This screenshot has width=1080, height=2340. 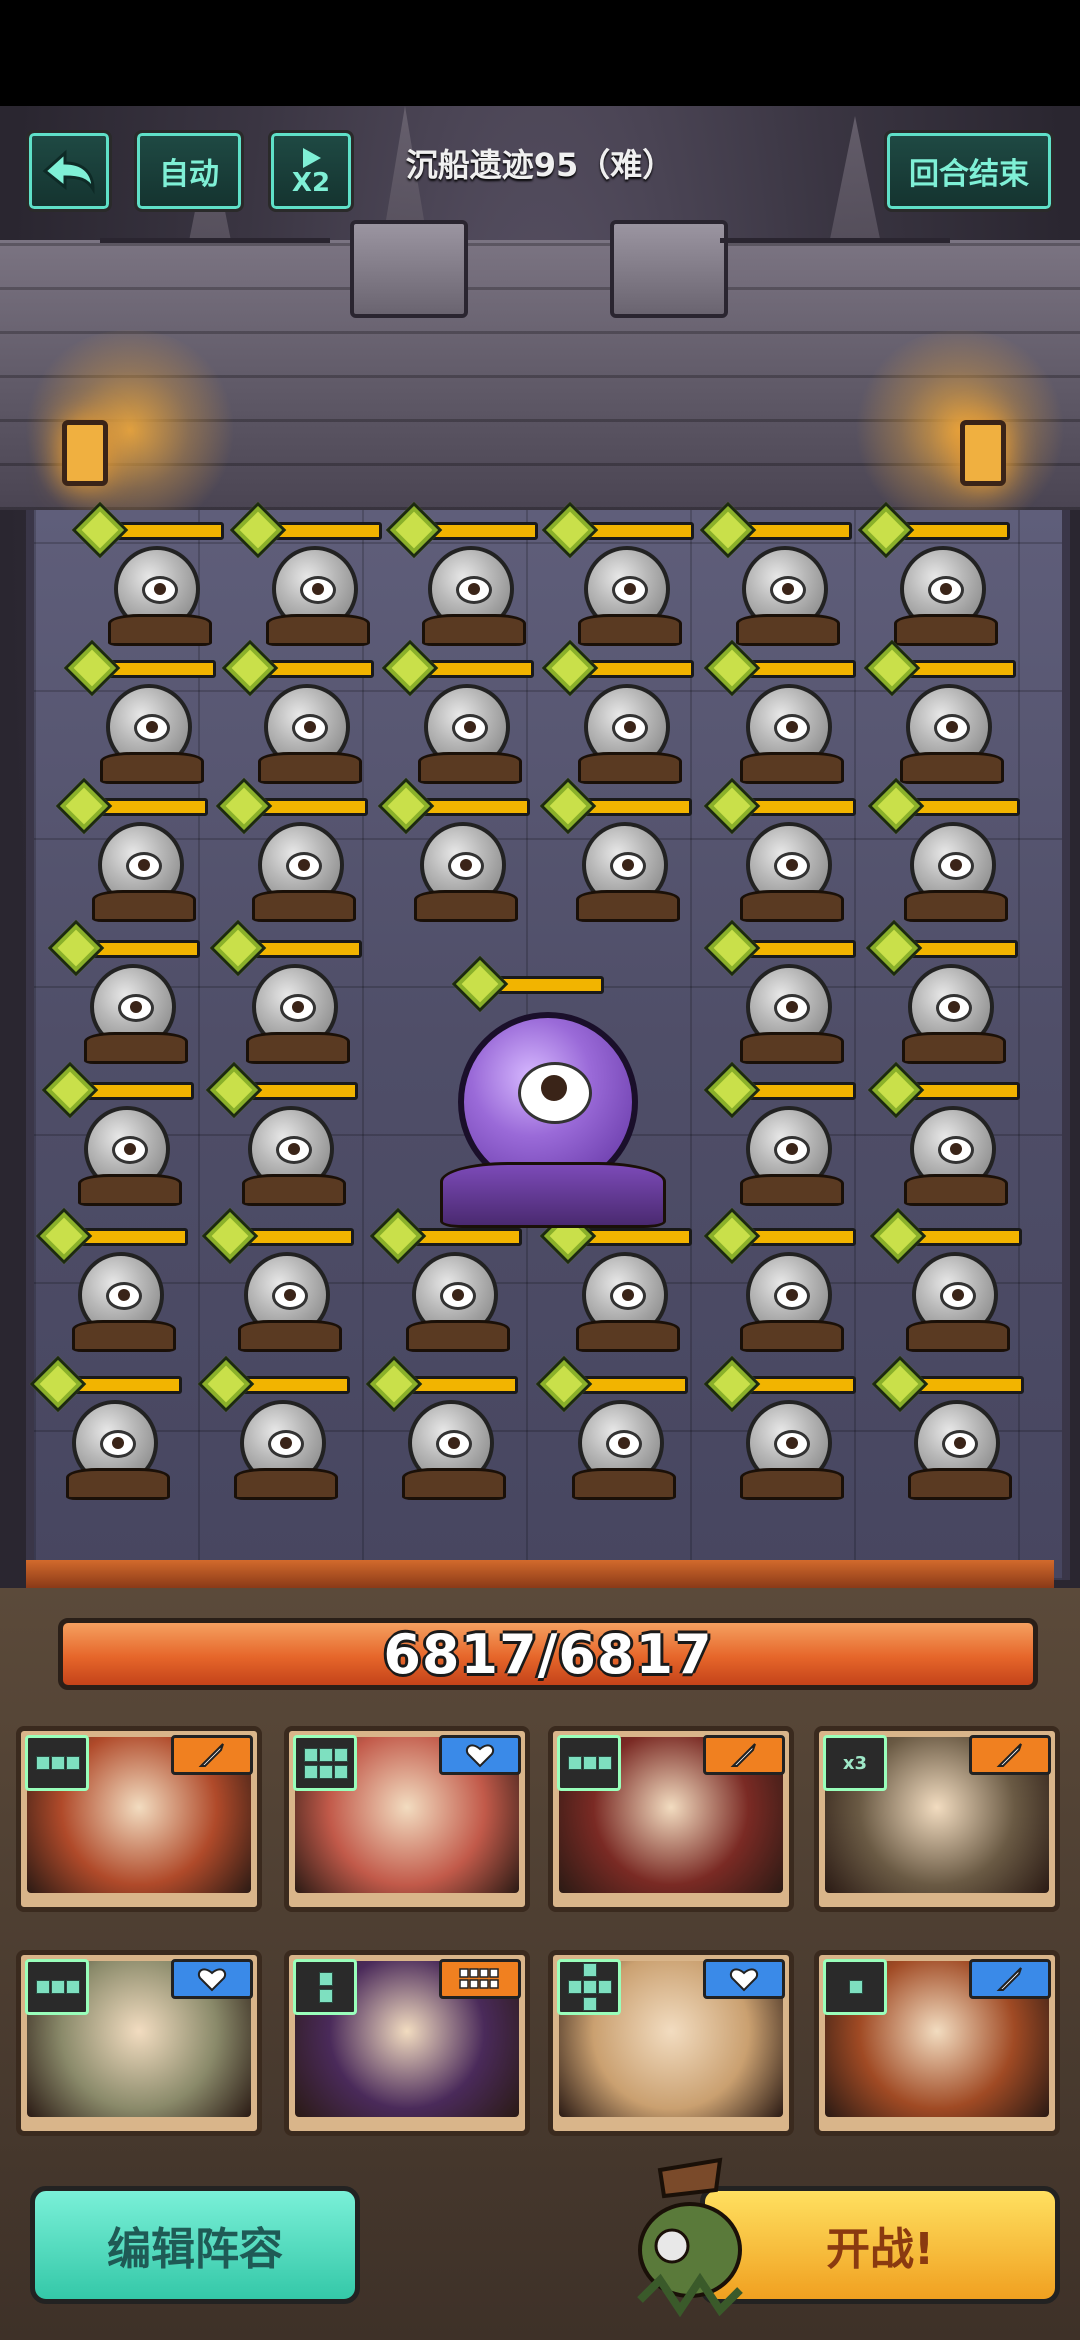 I want to click on hero-role-sword-icon, so click(x=744, y=1755).